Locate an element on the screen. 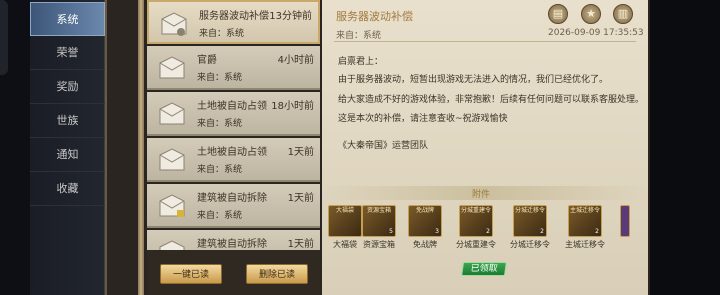  attachment-item: 免战牌 3 is located at coordinates (425, 221).